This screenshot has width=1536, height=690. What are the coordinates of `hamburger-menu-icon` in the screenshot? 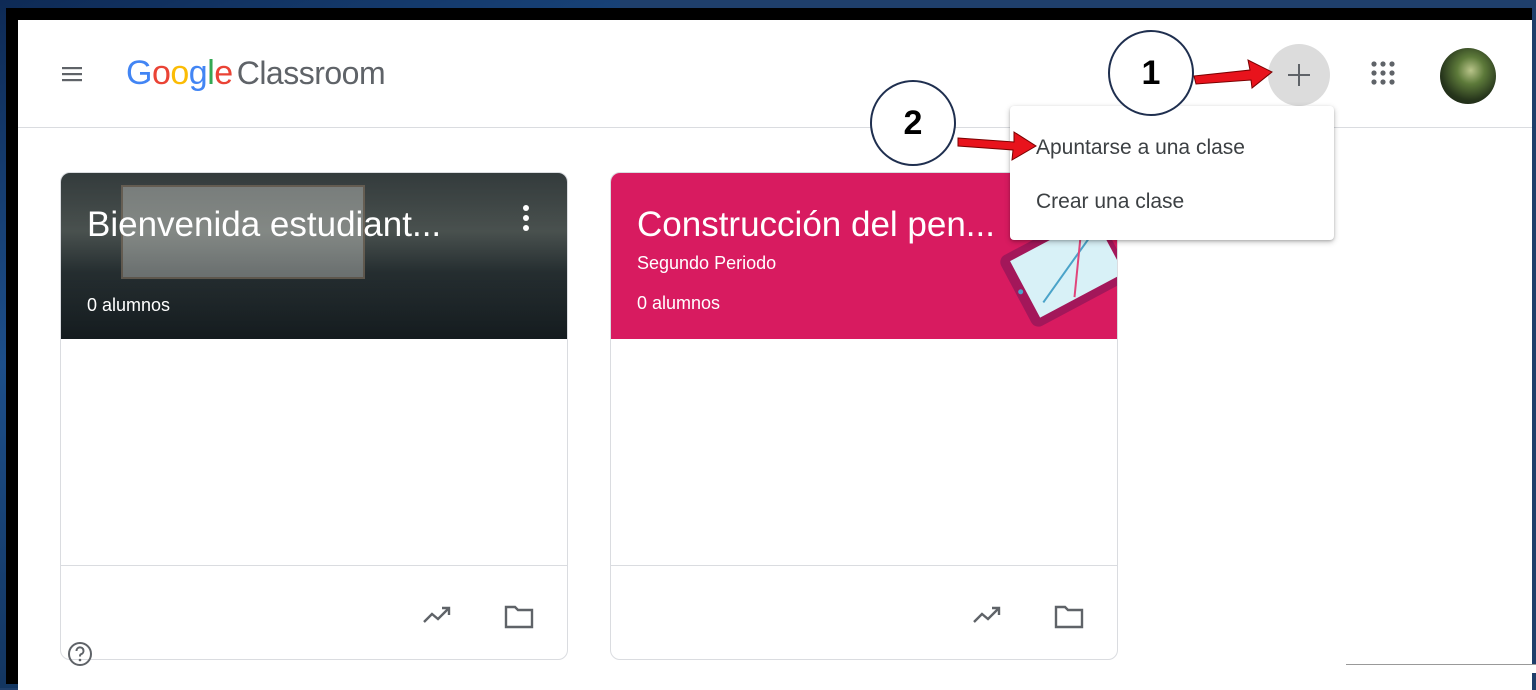 It's located at (72, 74).